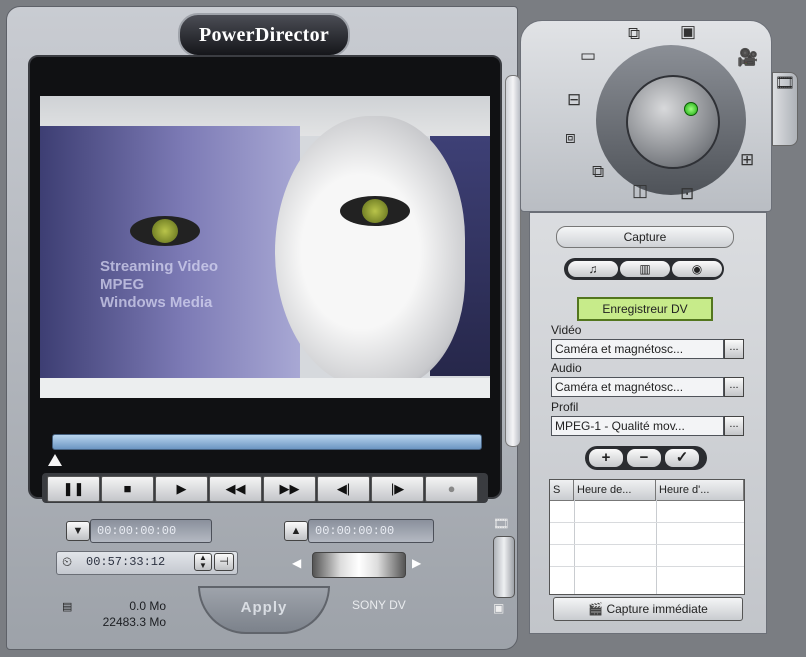  Describe the element at coordinates (159, 266) in the screenshot. I see `video-overlay-text: Streaming Video` at that location.